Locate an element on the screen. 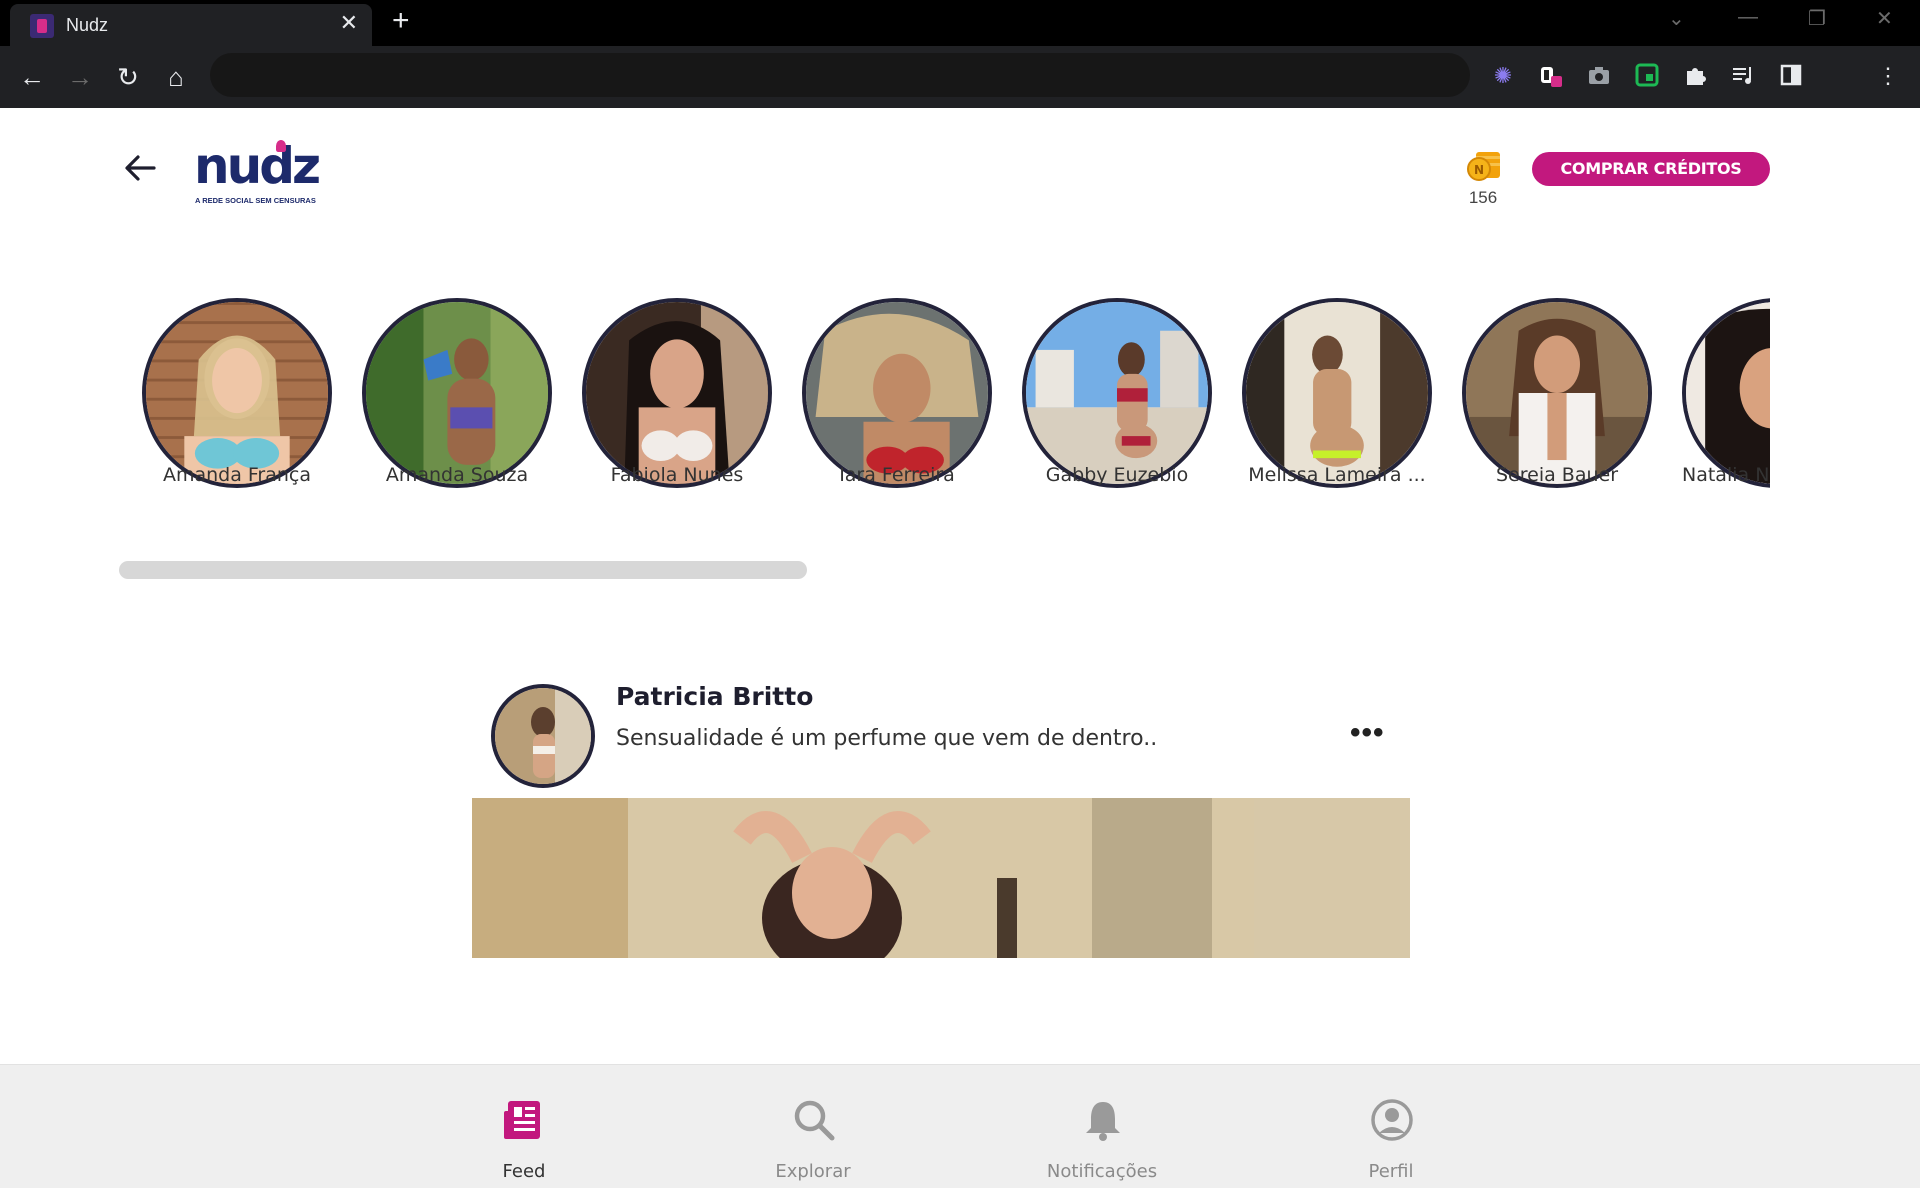 The height and width of the screenshot is (1189, 1920). post-author-avatar is located at coordinates (543, 736).